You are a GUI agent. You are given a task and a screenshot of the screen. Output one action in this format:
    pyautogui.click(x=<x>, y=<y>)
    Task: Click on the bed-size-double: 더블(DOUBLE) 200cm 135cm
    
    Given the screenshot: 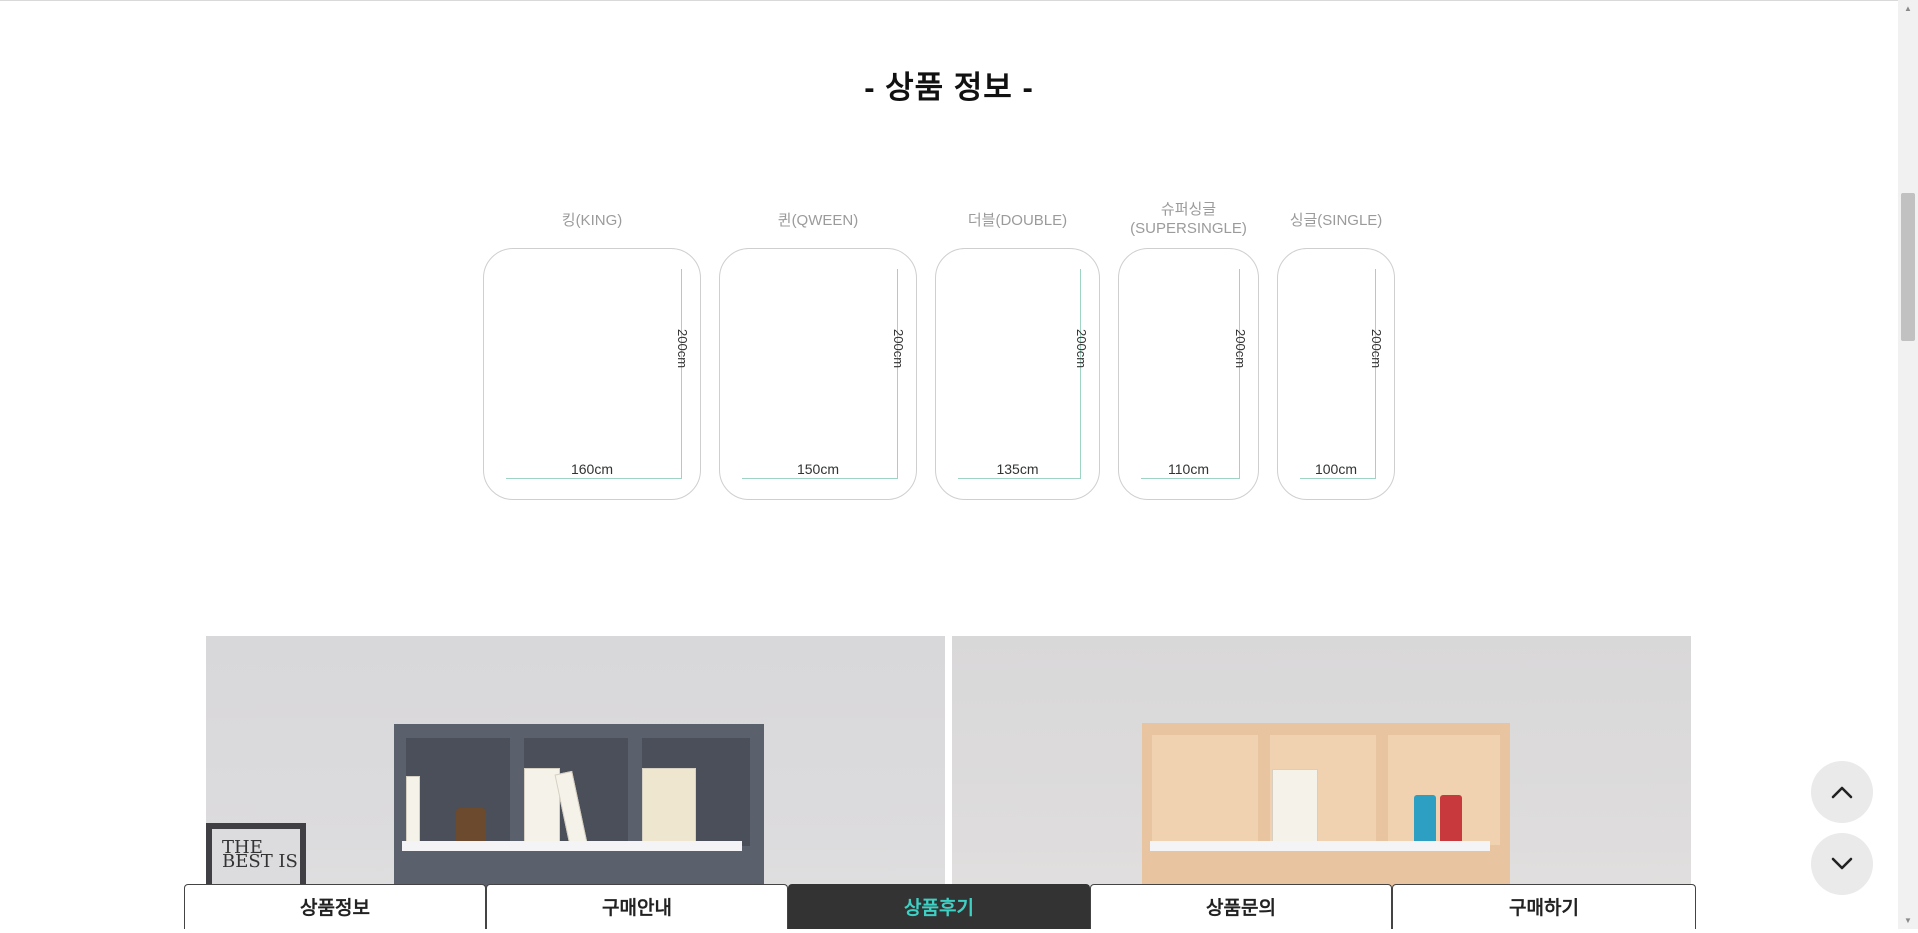 What is the action you would take?
    pyautogui.click(x=1017, y=351)
    